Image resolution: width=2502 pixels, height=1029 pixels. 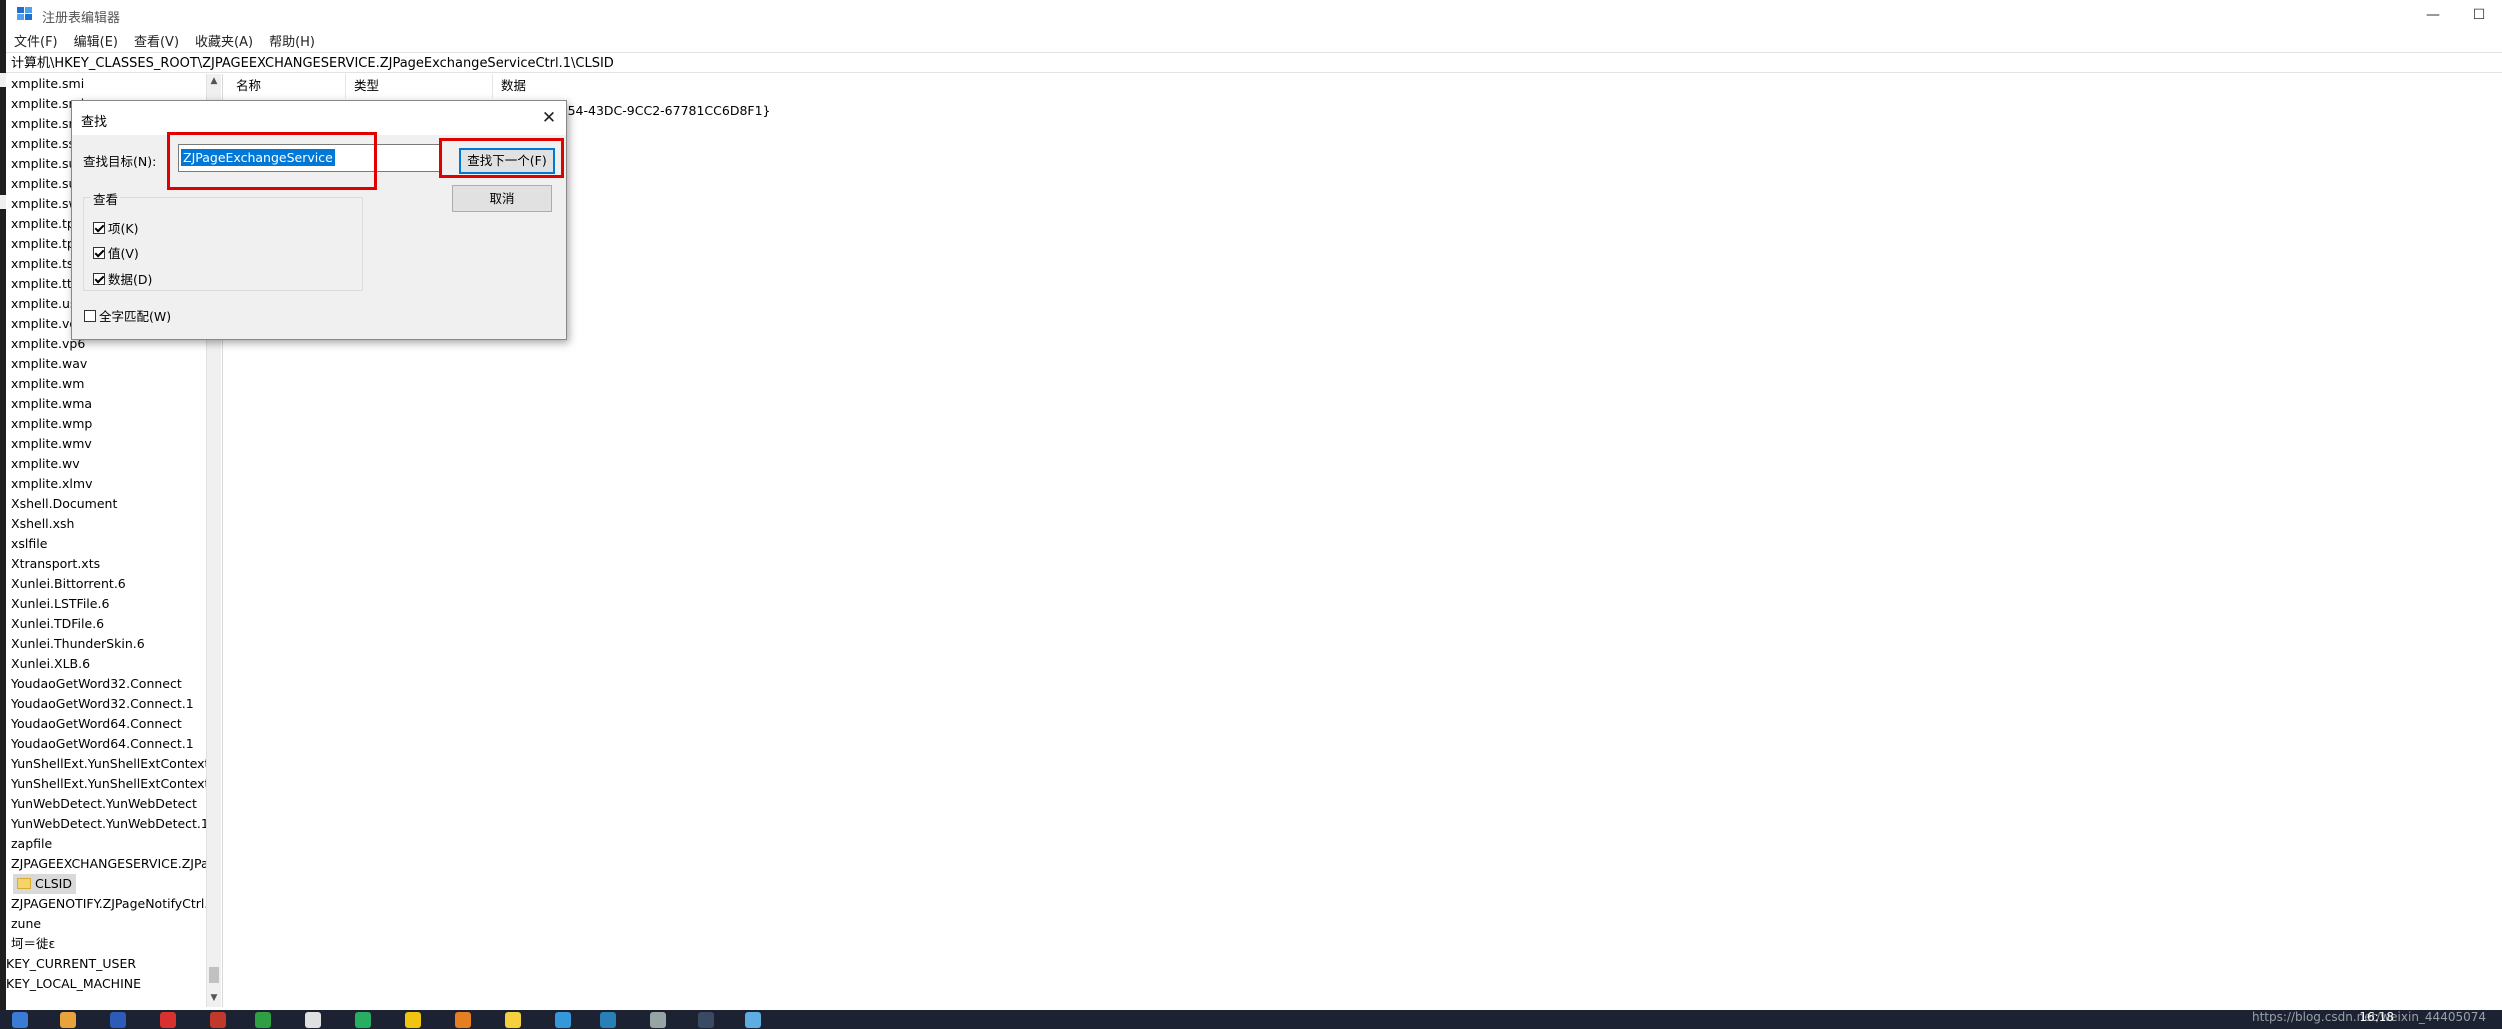 I want to click on tree-item: YoudaoGetWord32.Connect, so click(x=96, y=684).